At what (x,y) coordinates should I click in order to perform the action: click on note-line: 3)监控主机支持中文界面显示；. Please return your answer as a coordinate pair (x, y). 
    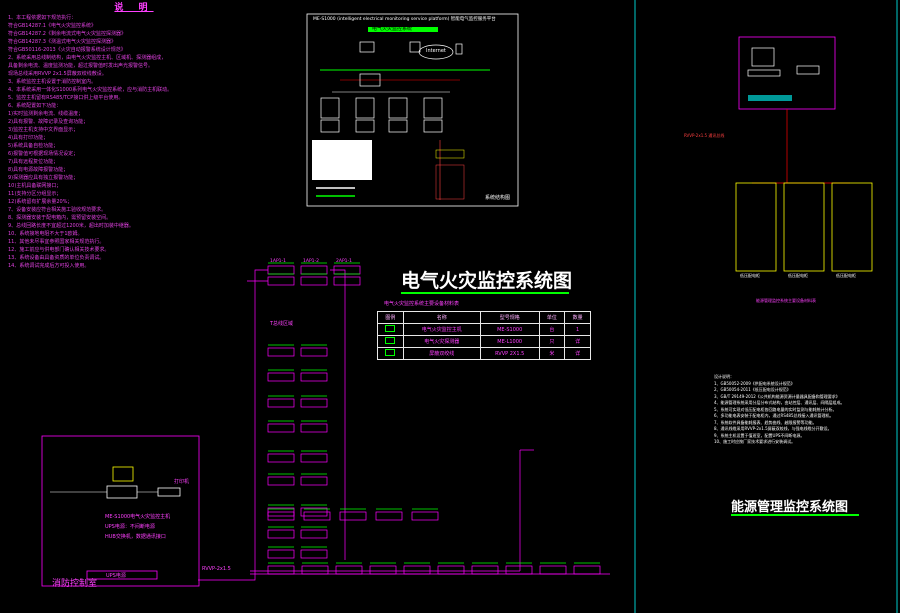
    Looking at the image, I should click on (43, 130).